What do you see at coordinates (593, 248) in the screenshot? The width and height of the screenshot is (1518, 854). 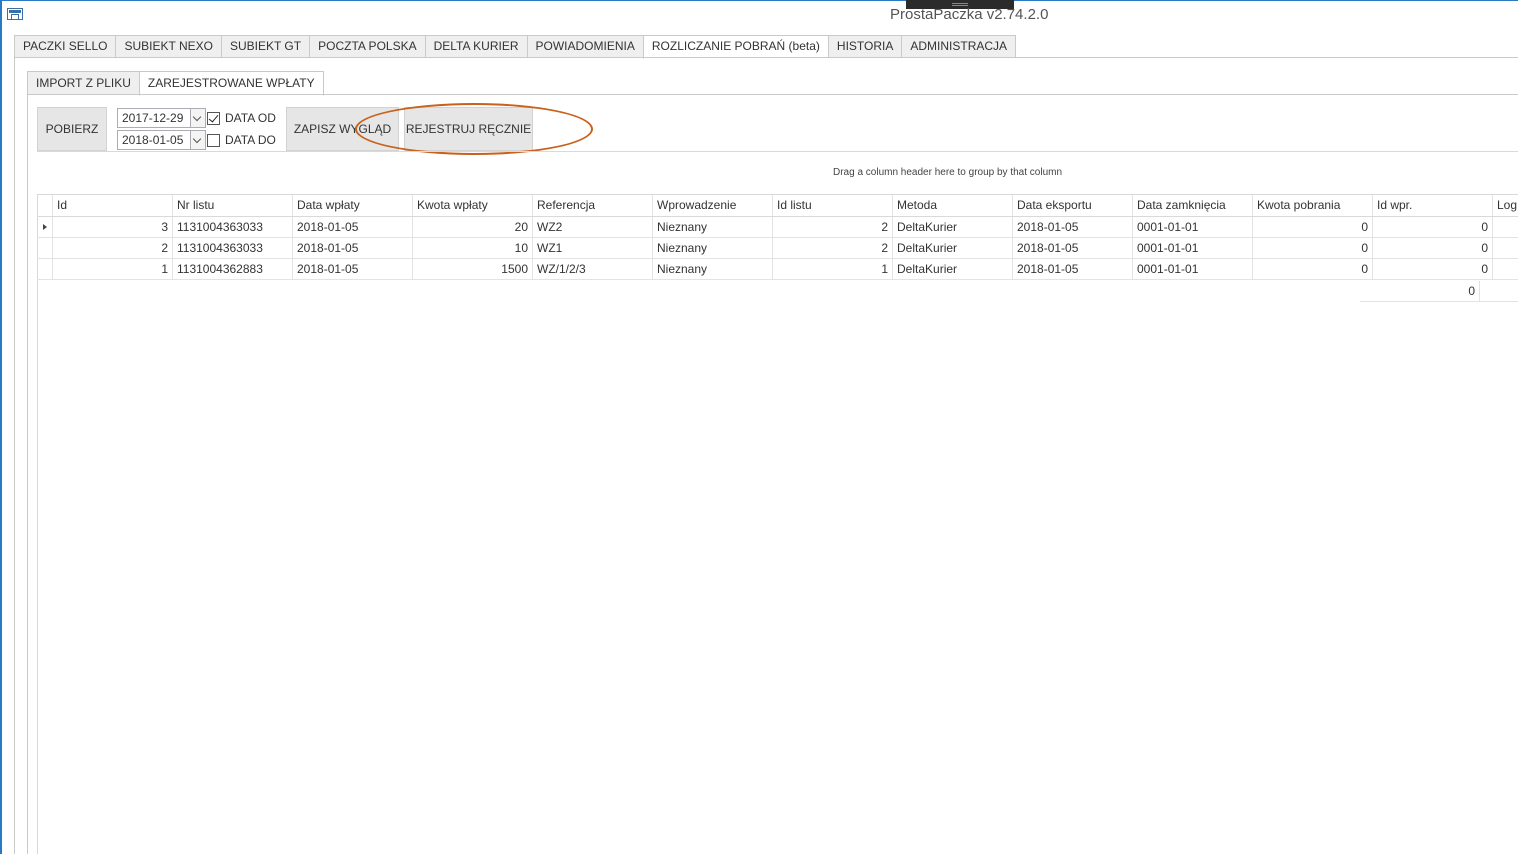 I see `cell-referencja: WZ1` at bounding box center [593, 248].